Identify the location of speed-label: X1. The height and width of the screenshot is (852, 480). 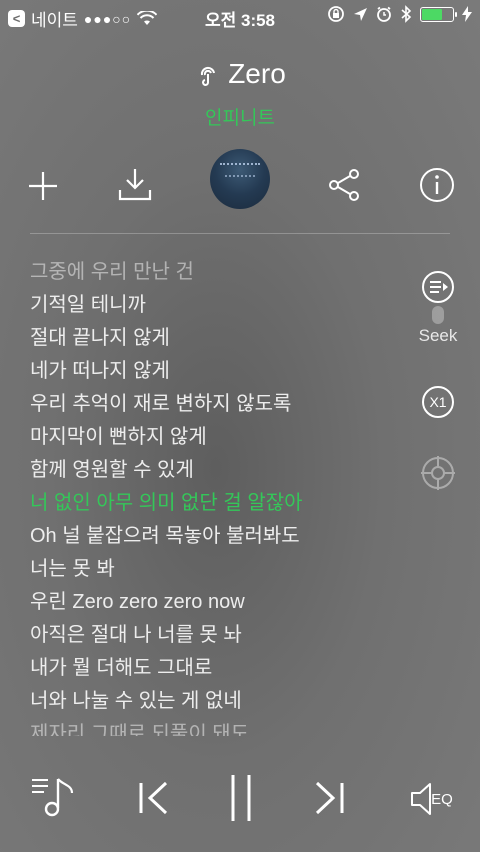
(437, 402).